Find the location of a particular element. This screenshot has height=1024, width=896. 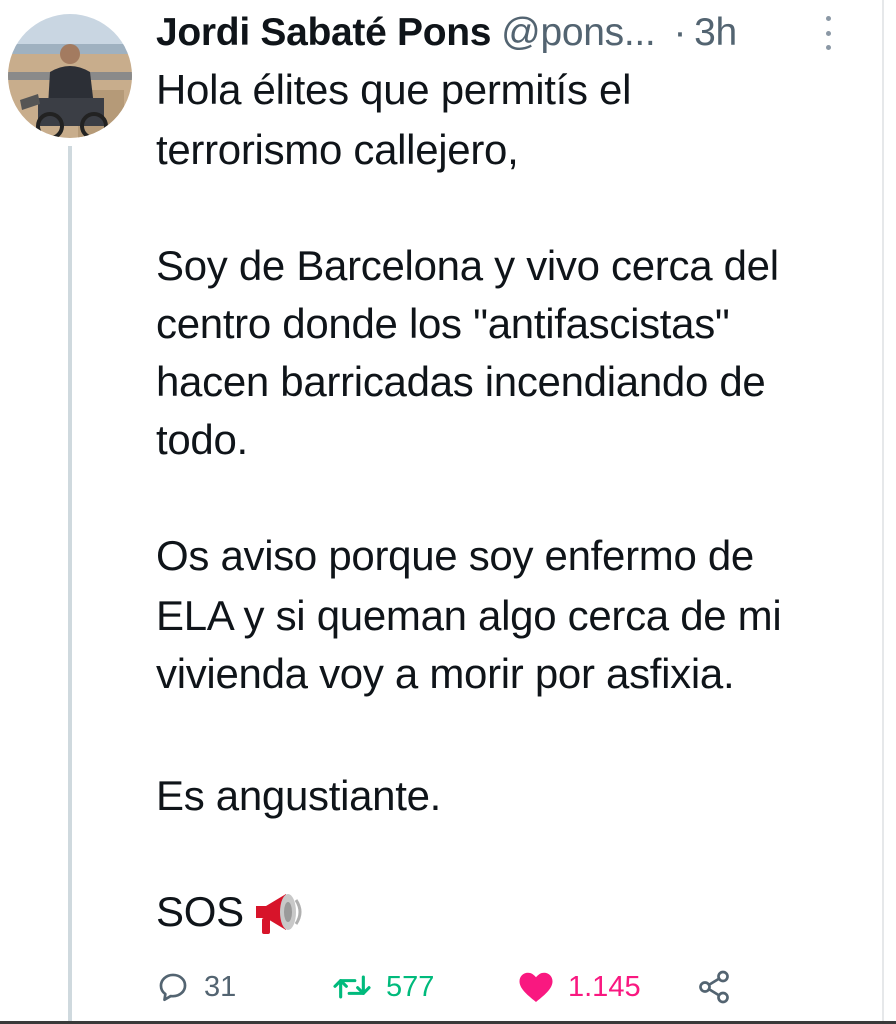

share-icon is located at coordinates (714, 987).